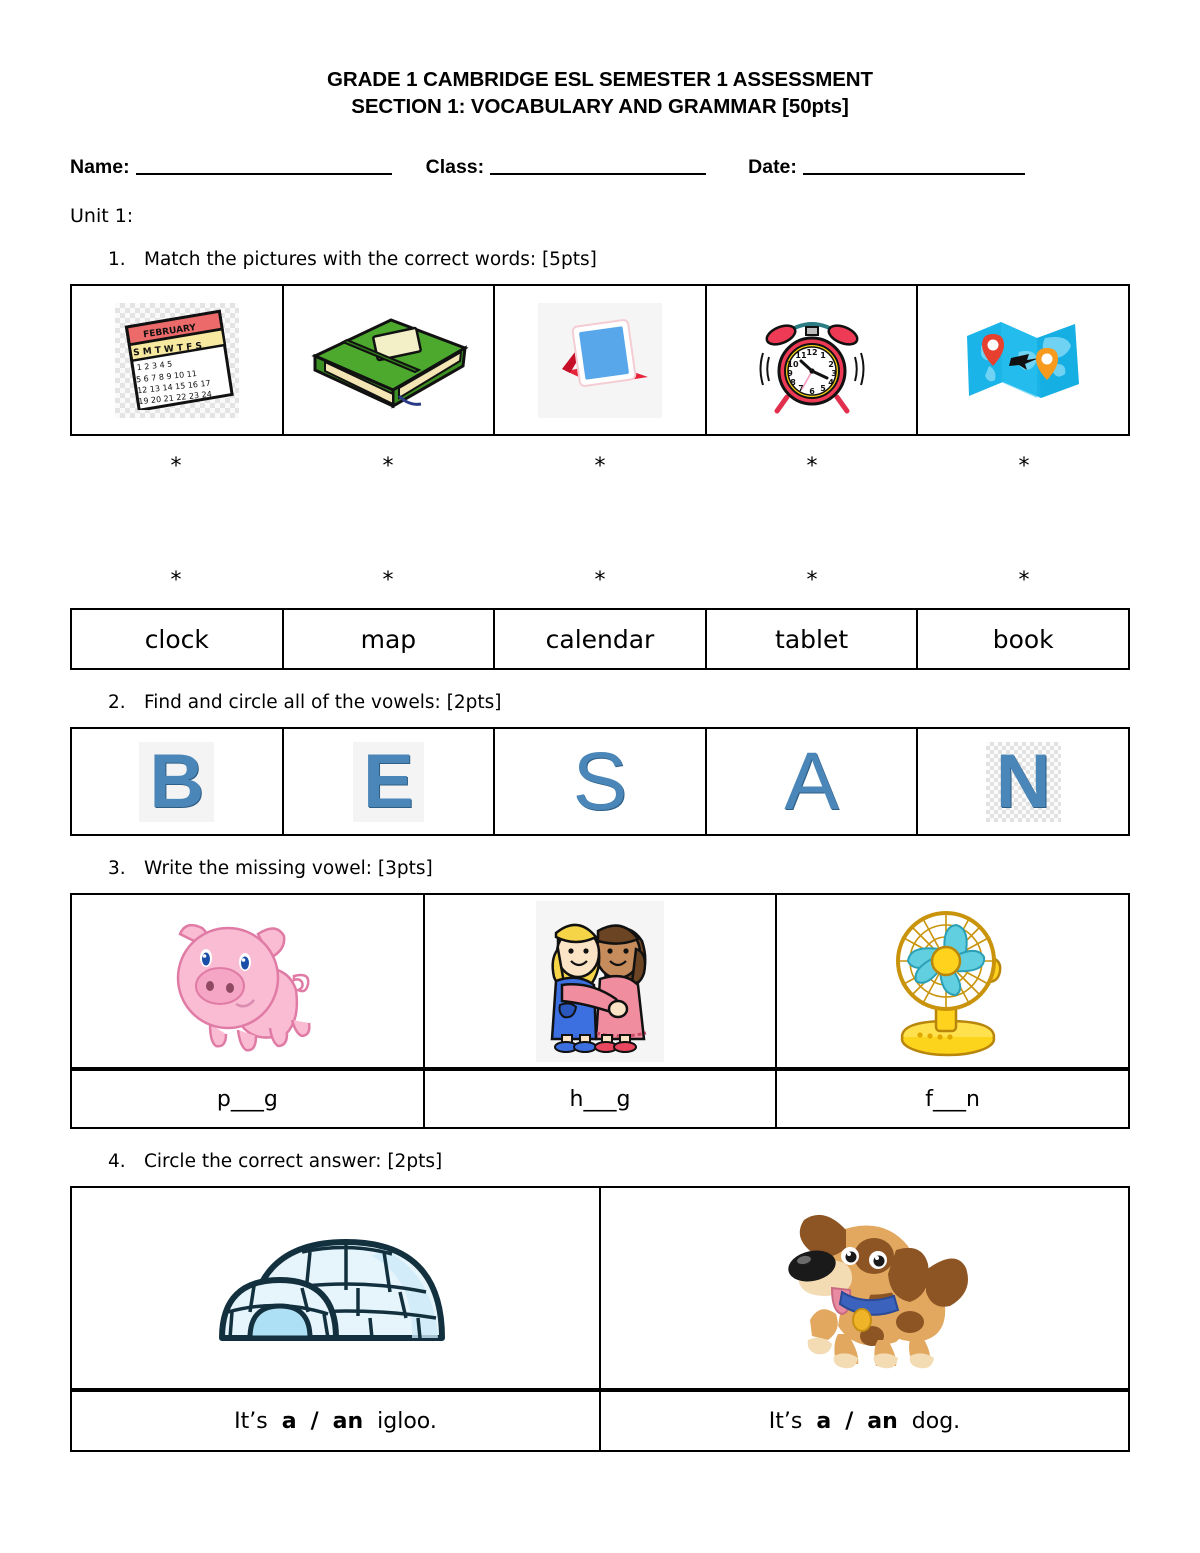 The image size is (1200, 1553). I want to click on letter-n: N, so click(1023, 782).